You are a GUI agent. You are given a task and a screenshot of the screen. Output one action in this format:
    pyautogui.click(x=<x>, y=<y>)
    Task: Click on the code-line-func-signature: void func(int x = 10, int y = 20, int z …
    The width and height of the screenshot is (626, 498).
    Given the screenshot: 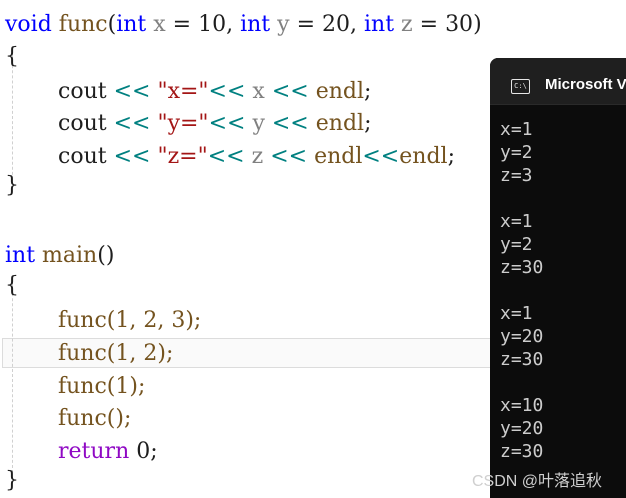 What is the action you would take?
    pyautogui.click(x=243, y=25)
    